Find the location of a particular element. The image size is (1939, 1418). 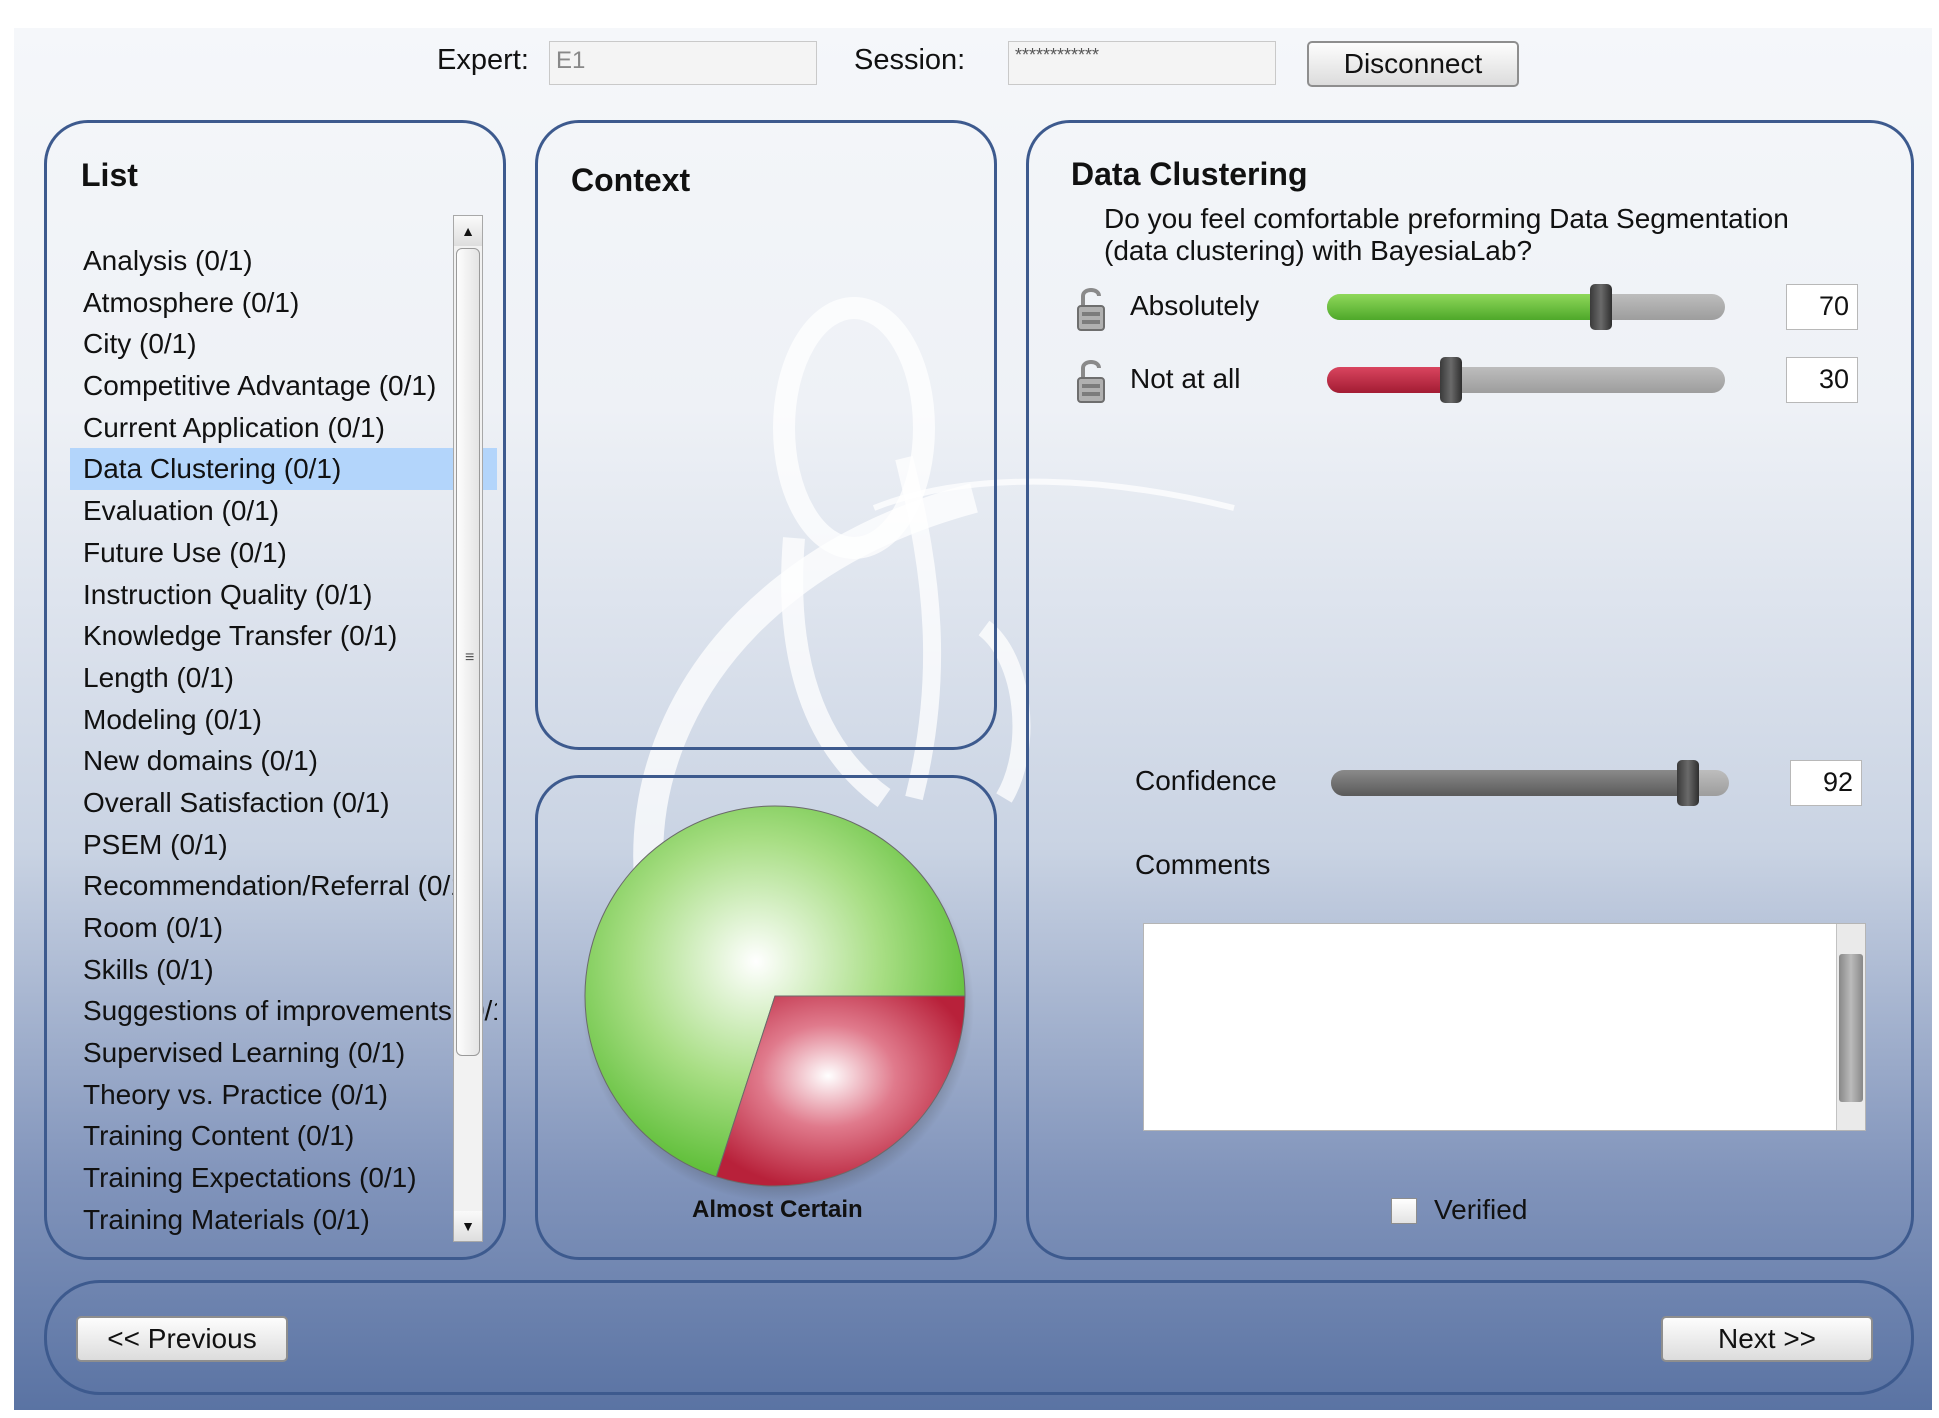

list-item: Skills (0/1) is located at coordinates (283, 970).